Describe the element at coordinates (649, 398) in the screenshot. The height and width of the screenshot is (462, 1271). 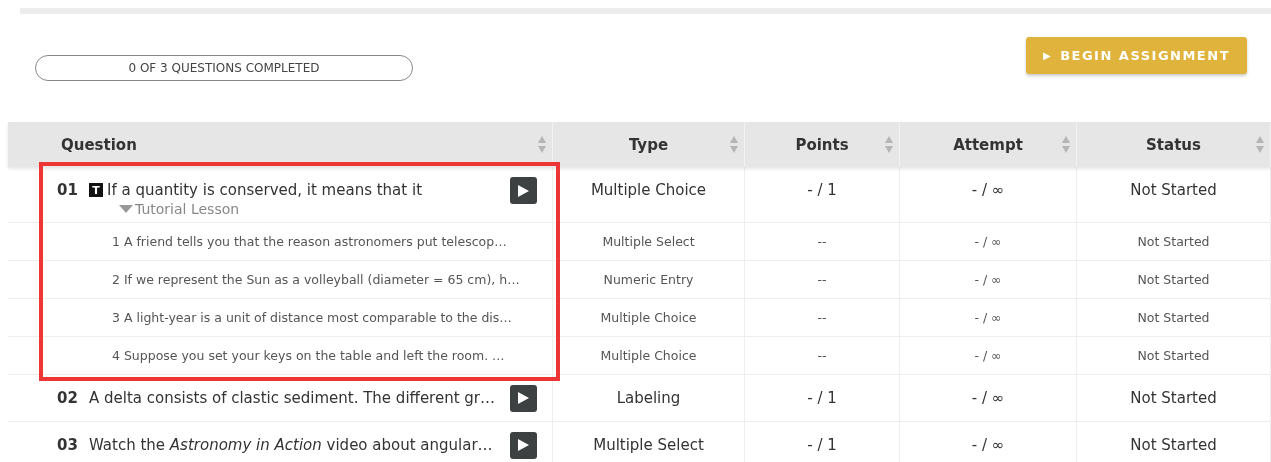
I see `table-cell: Labeling` at that location.